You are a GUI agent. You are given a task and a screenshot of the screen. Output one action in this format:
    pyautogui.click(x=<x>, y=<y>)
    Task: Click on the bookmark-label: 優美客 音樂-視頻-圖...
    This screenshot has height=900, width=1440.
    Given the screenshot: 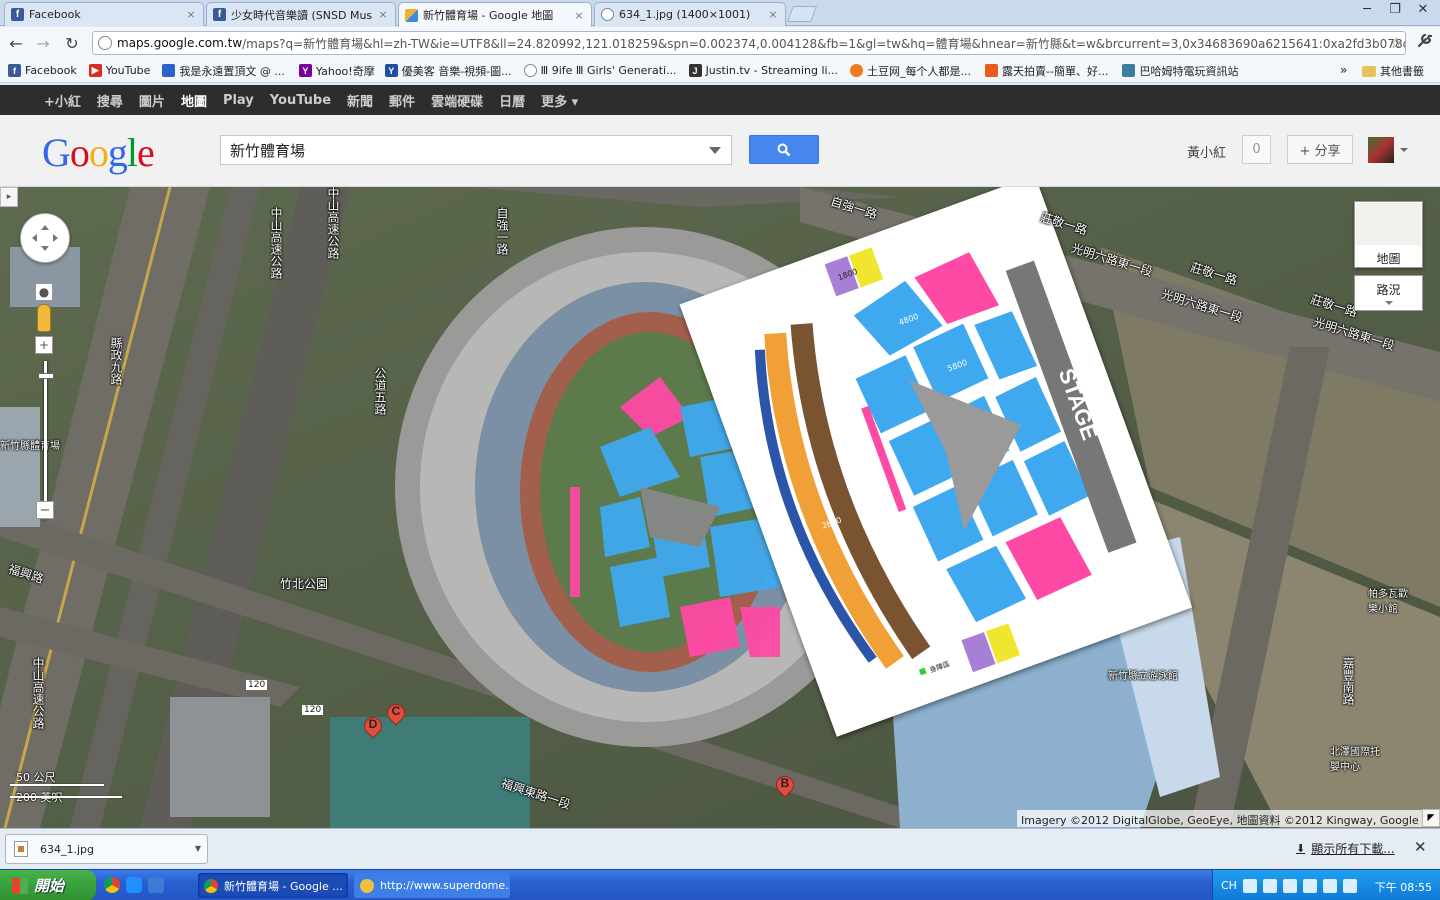 What is the action you would take?
    pyautogui.click(x=456, y=71)
    